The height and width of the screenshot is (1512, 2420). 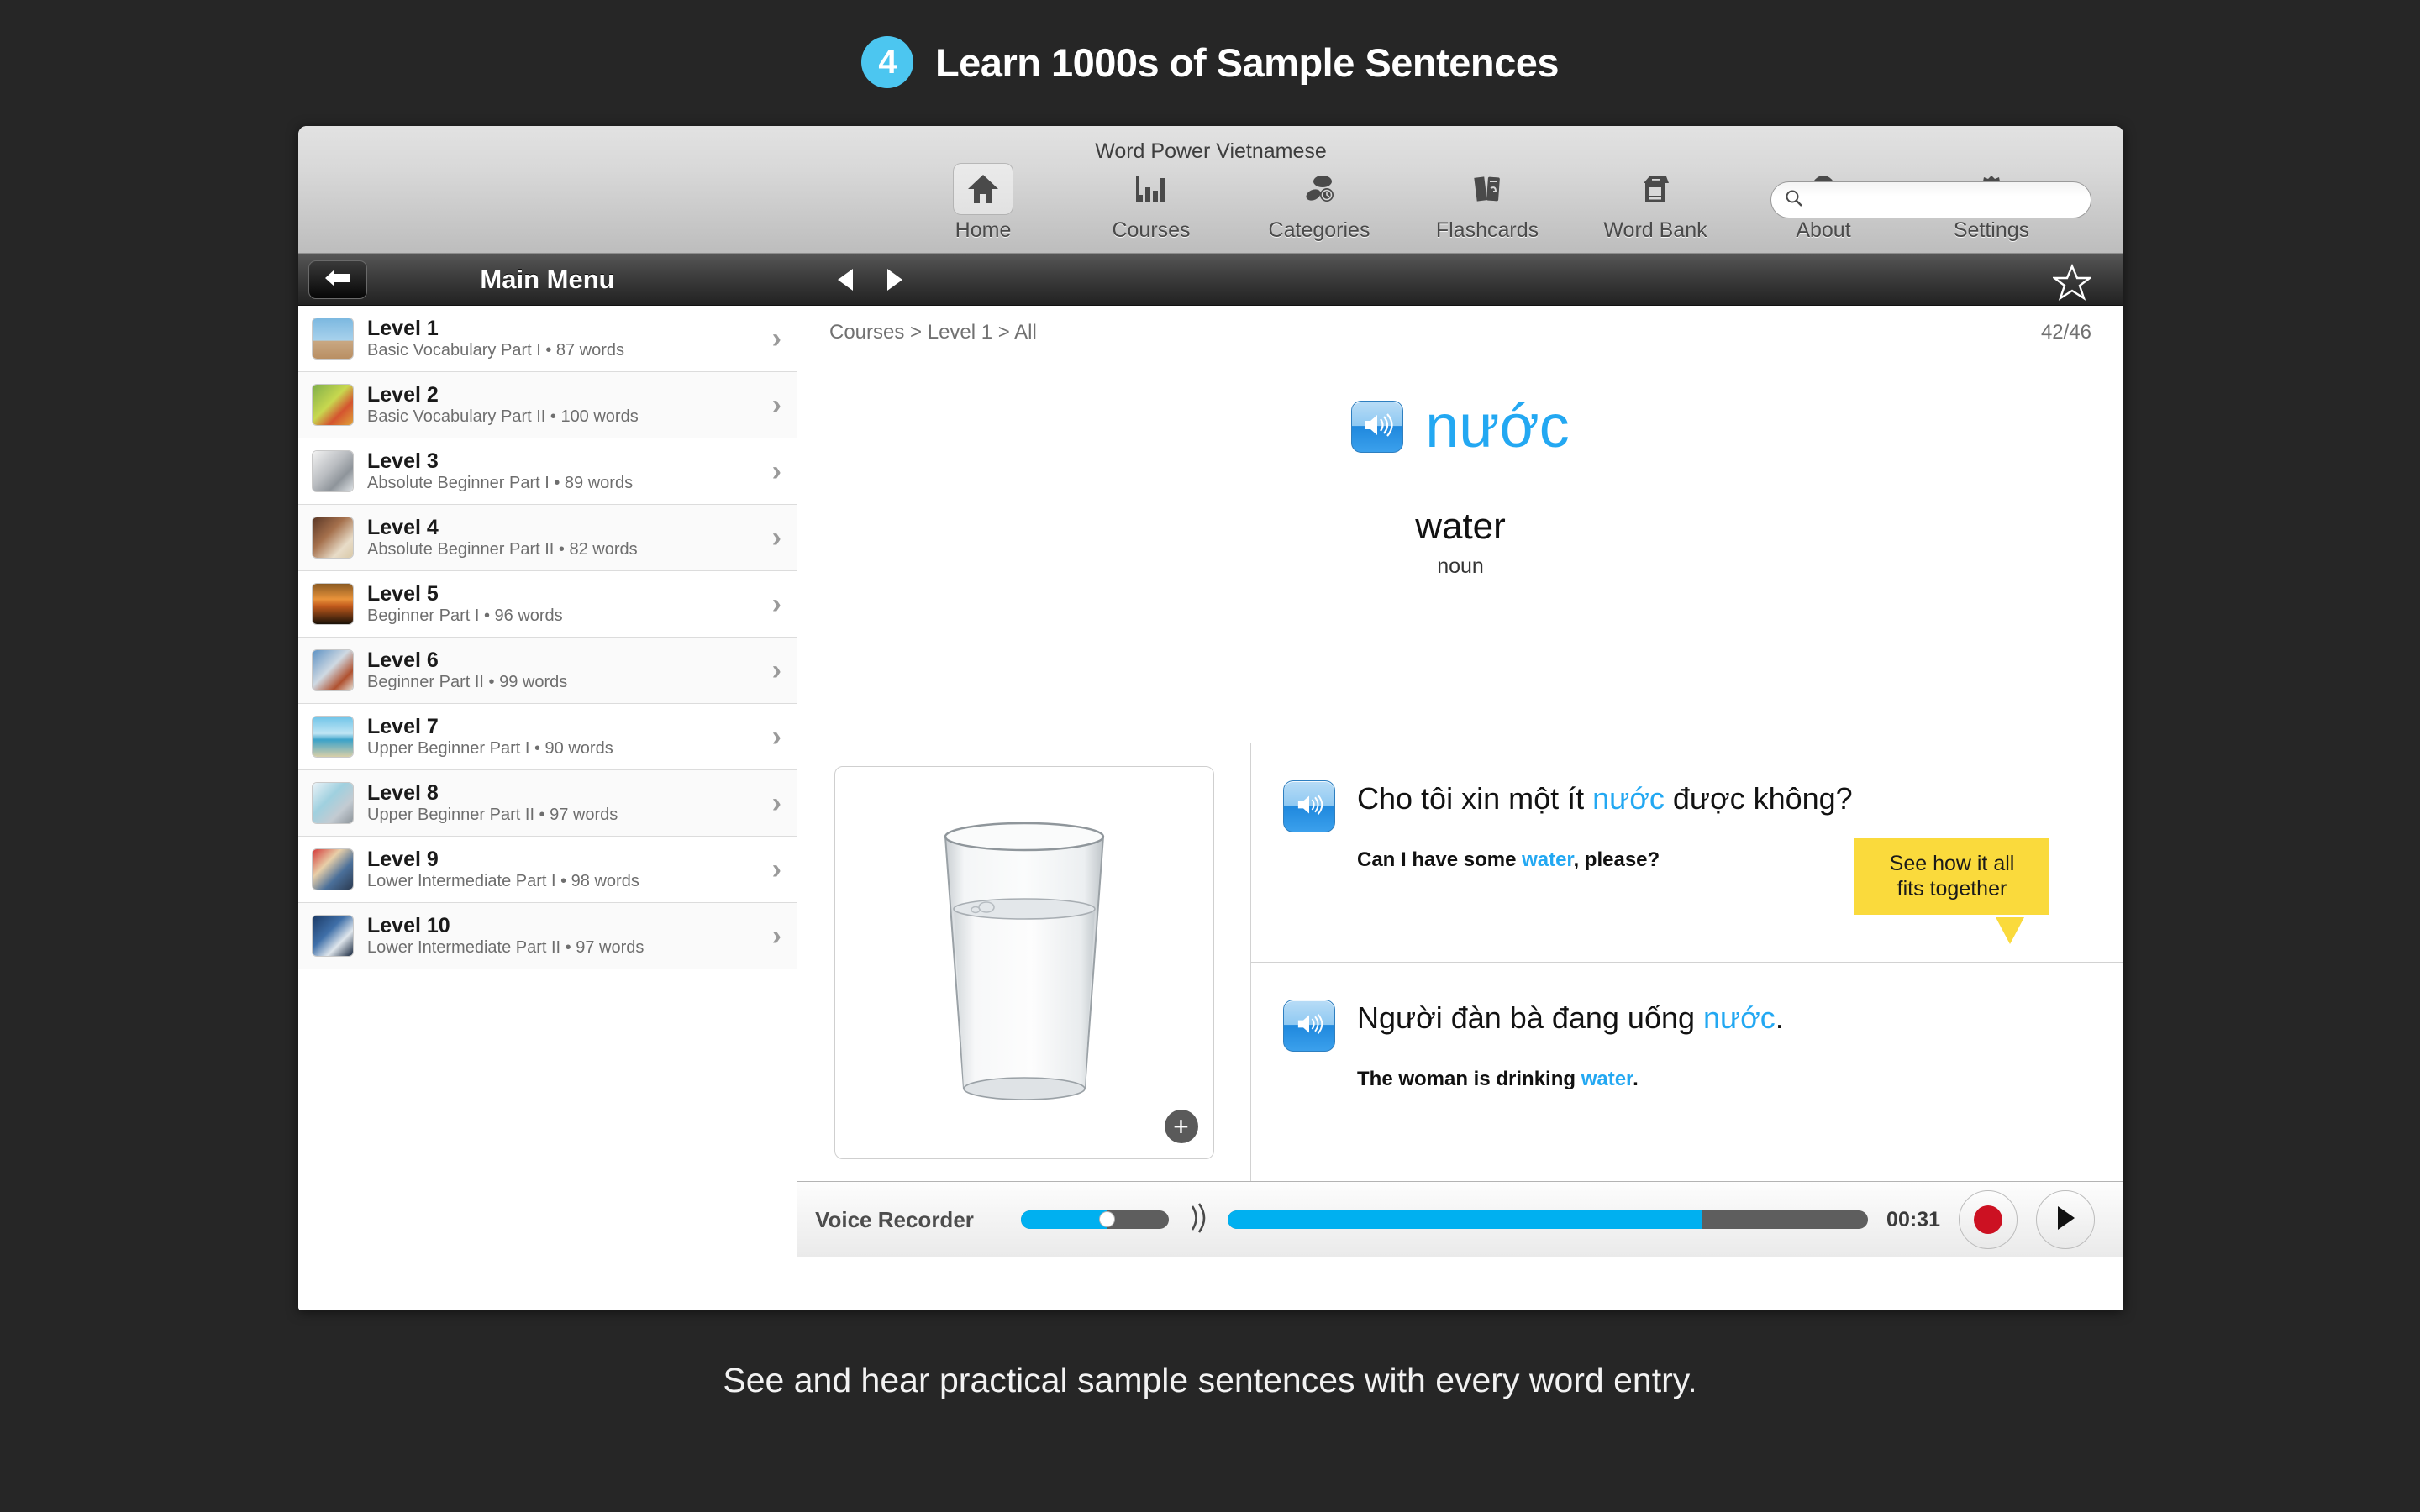 What do you see at coordinates (2010, 930) in the screenshot?
I see `tooltip-tail` at bounding box center [2010, 930].